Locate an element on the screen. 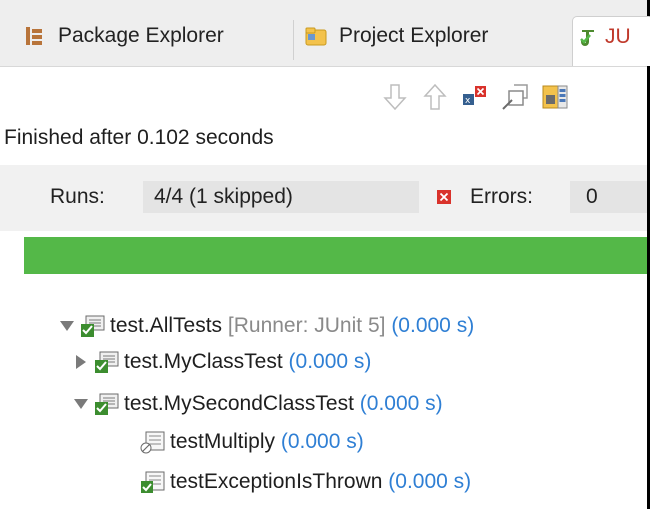 This screenshot has height=509, width=650. tree-item-name: test.MyClassTest is located at coordinates (203, 361).